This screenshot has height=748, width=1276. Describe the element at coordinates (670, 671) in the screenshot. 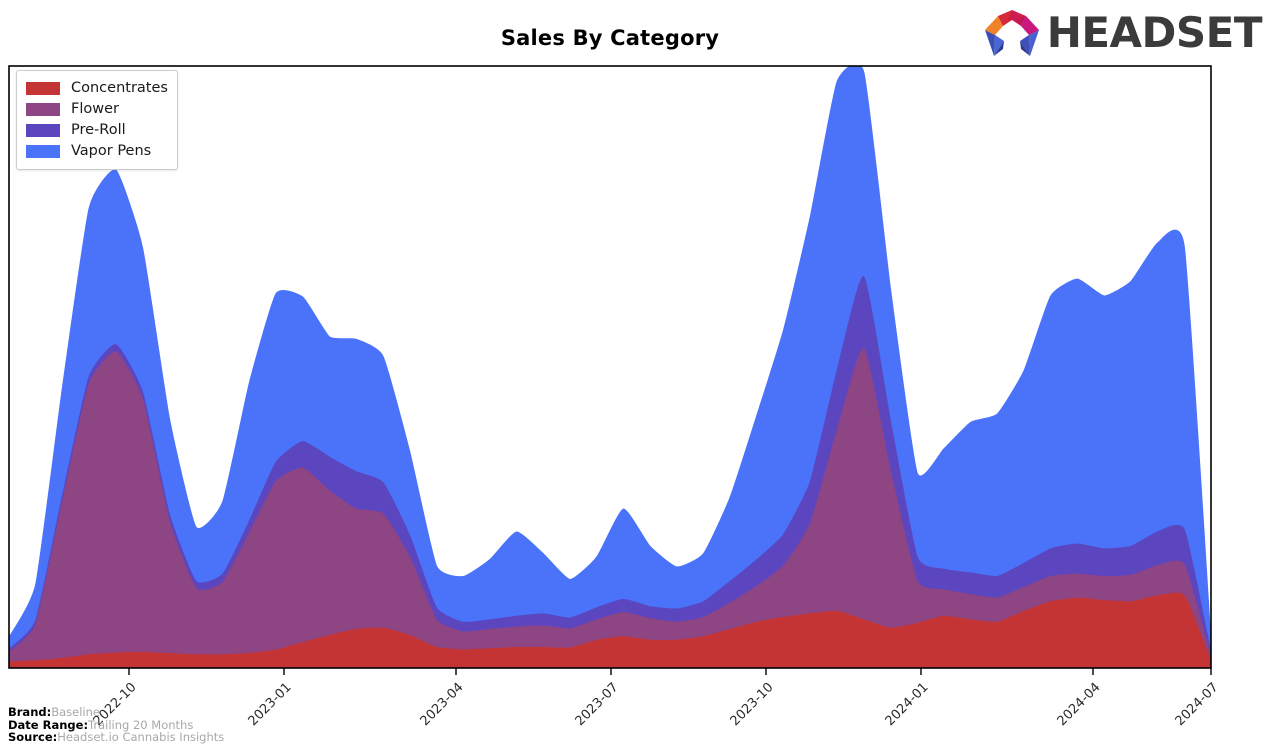

I see `x-axis-ticks` at that location.